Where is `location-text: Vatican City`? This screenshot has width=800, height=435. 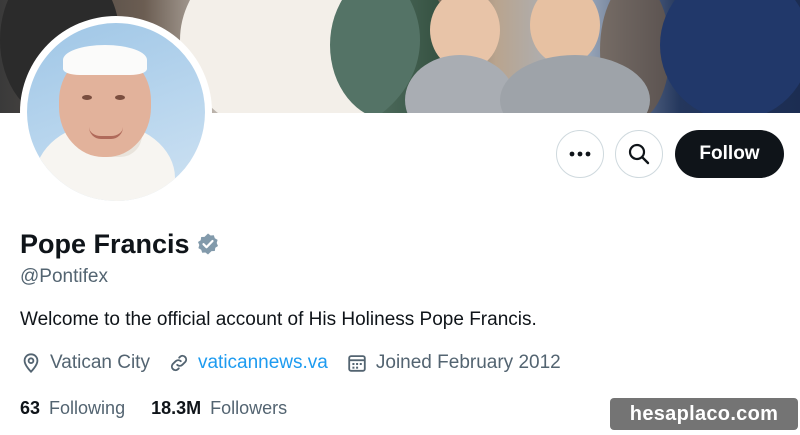
location-text: Vatican City is located at coordinates (100, 362).